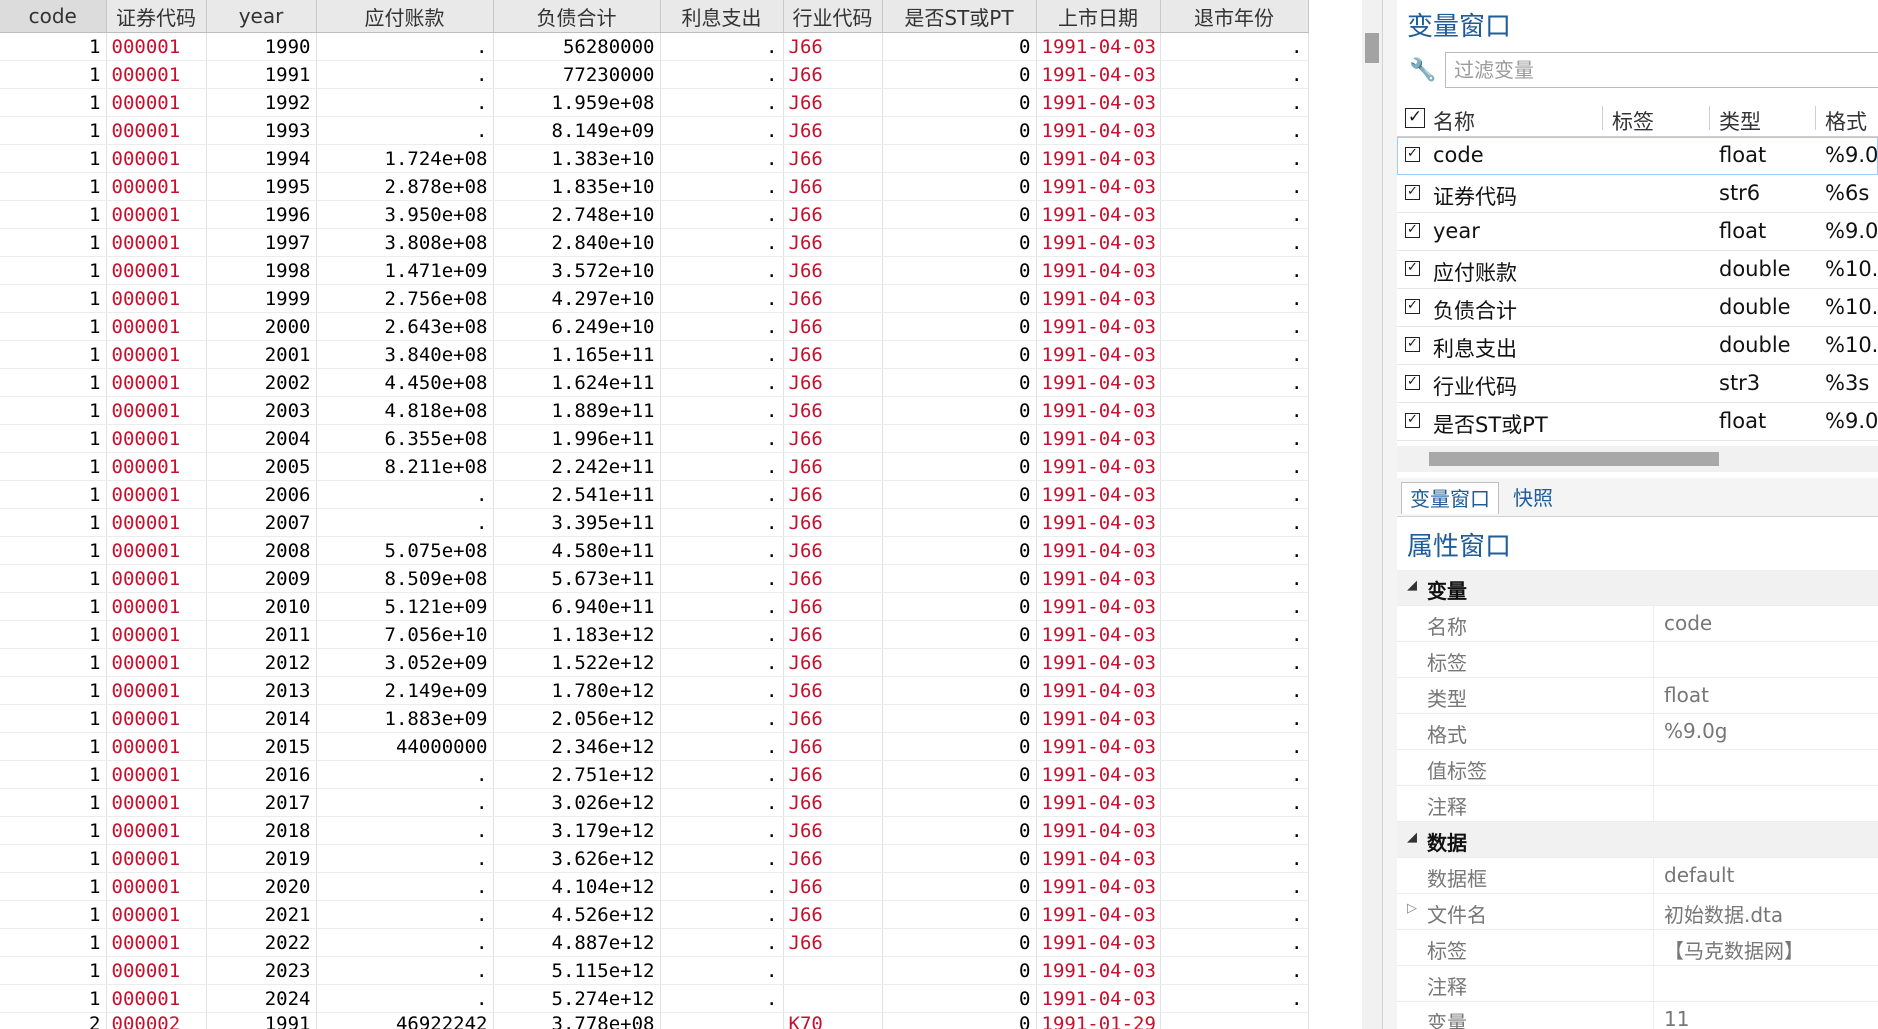 The height and width of the screenshot is (1029, 1878). What do you see at coordinates (405, 158) in the screenshot?
I see `table-cell: 1.724e+08` at bounding box center [405, 158].